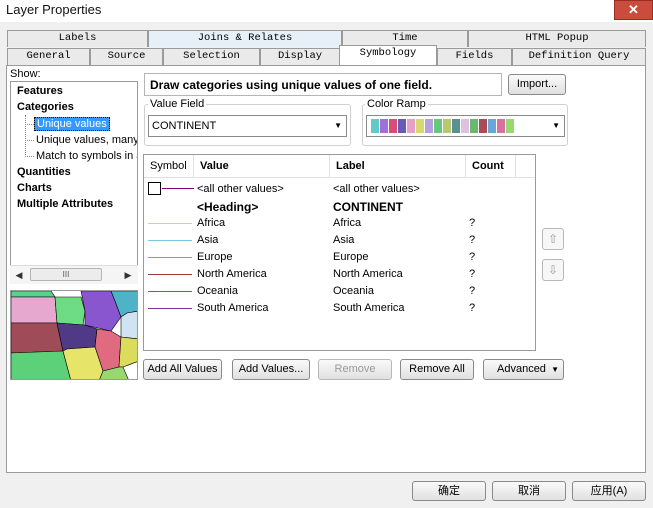 The image size is (653, 508). Describe the element at coordinates (54, 9) in the screenshot. I see `window-title: Layer Properties` at that location.